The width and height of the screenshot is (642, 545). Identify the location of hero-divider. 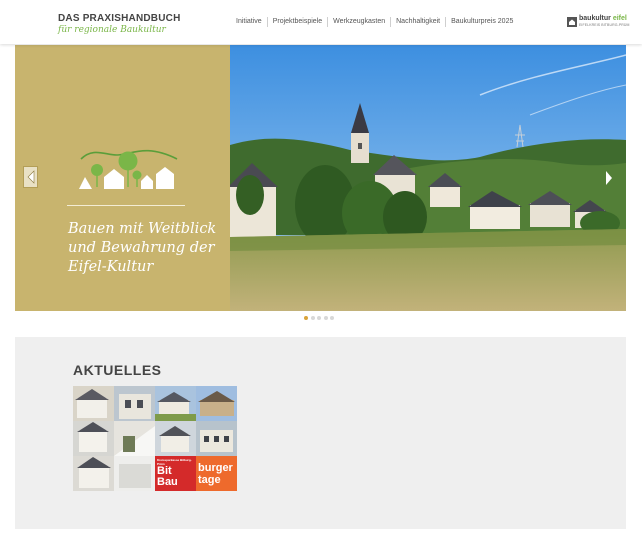
(126, 205).